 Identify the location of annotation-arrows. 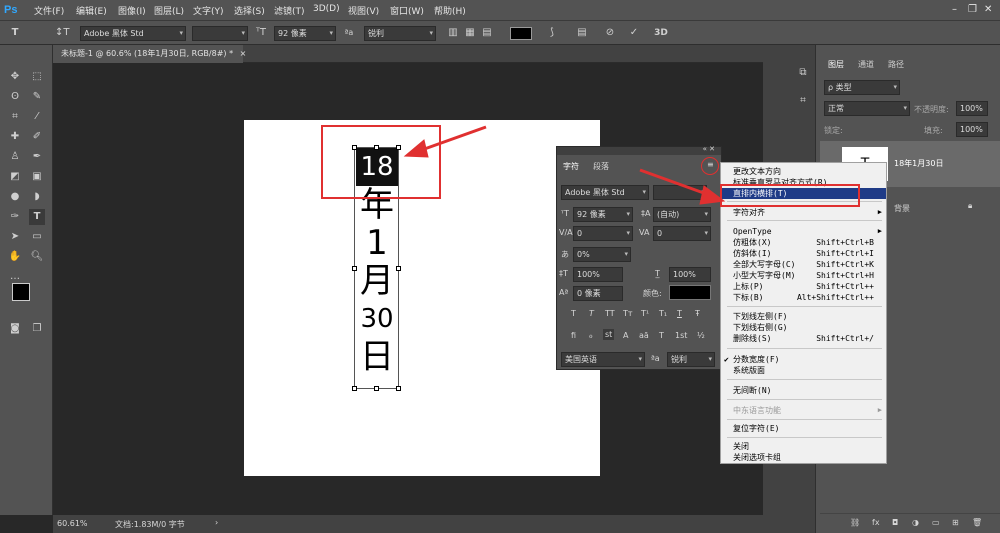
(564, 165).